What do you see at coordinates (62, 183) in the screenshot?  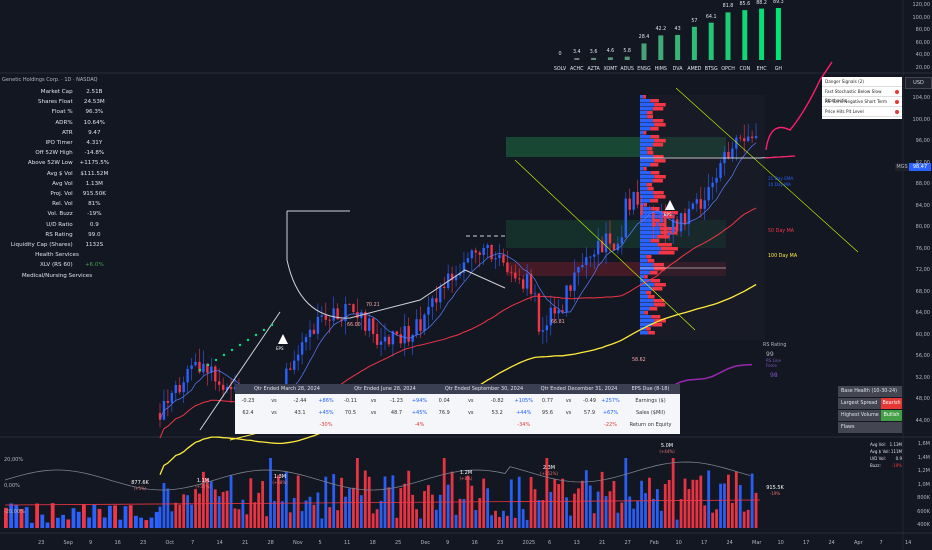 I see `stat-label: Avg Vol` at bounding box center [62, 183].